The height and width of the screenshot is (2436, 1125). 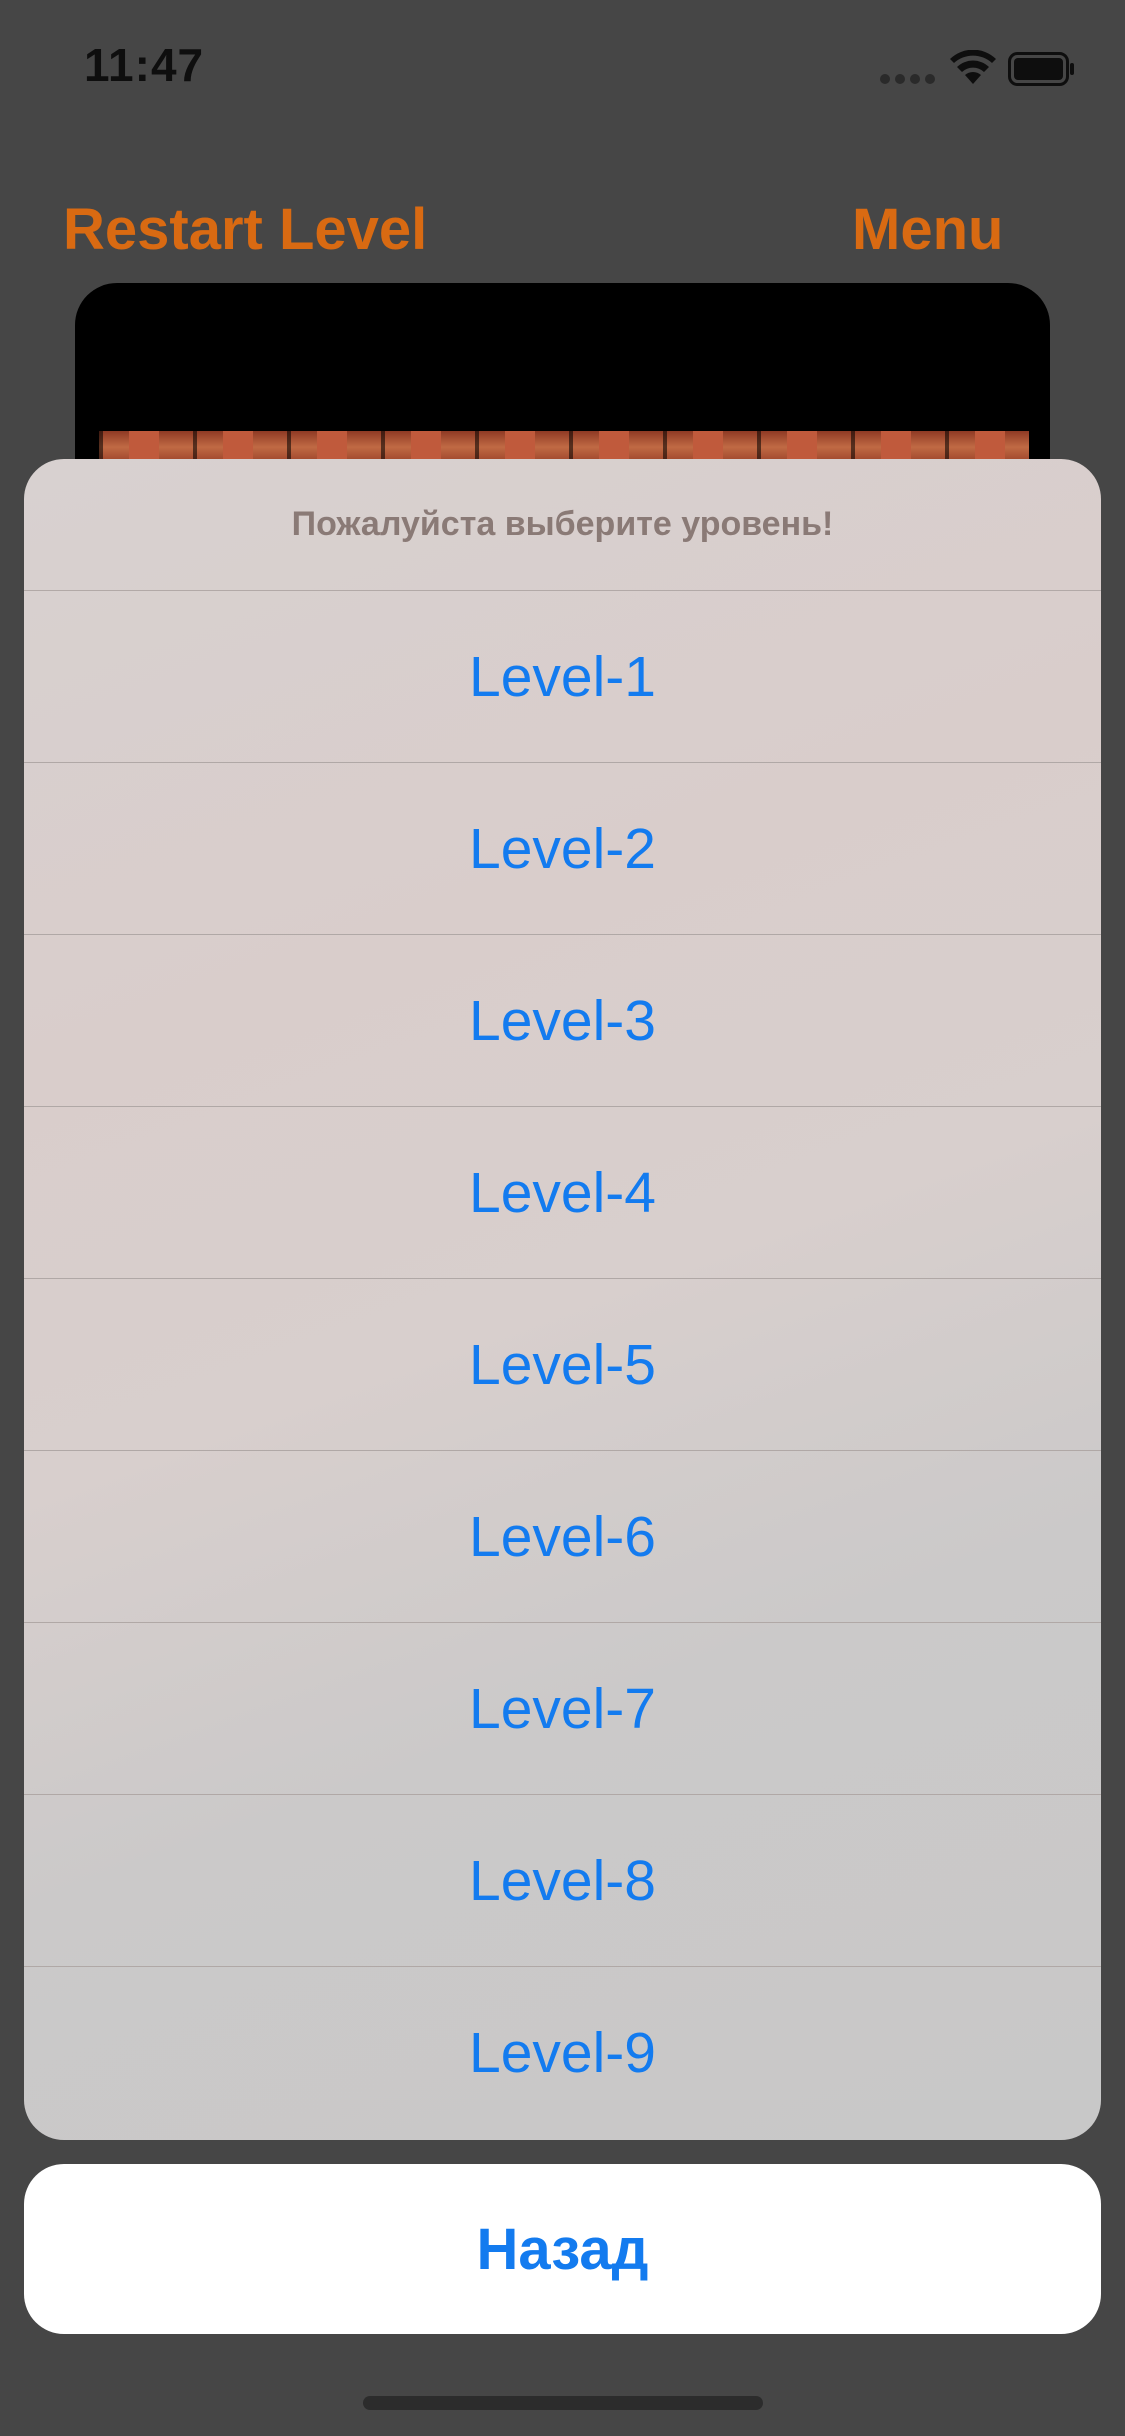 What do you see at coordinates (562, 525) in the screenshot?
I see `action-sheet-title: Пожалуйста выберите уровень!` at bounding box center [562, 525].